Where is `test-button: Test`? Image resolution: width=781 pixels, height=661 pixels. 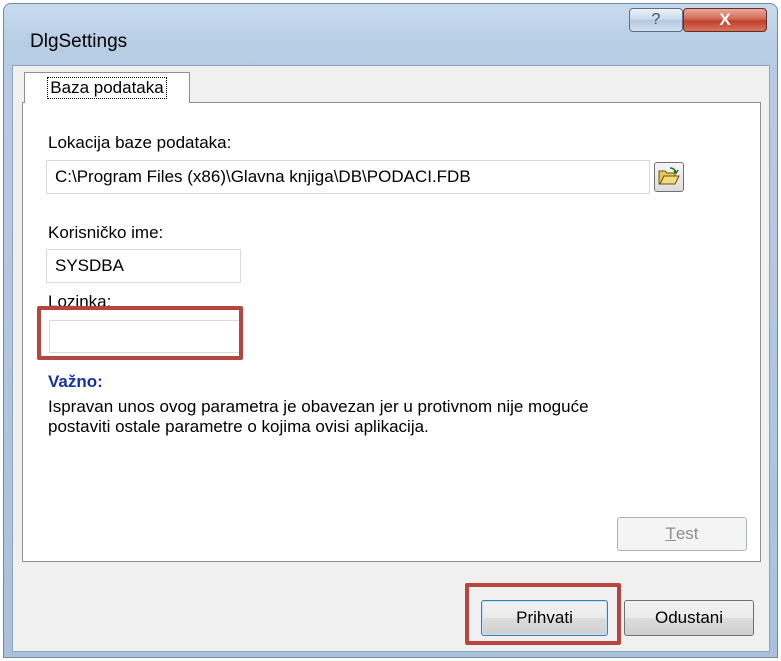
test-button: Test is located at coordinates (682, 534).